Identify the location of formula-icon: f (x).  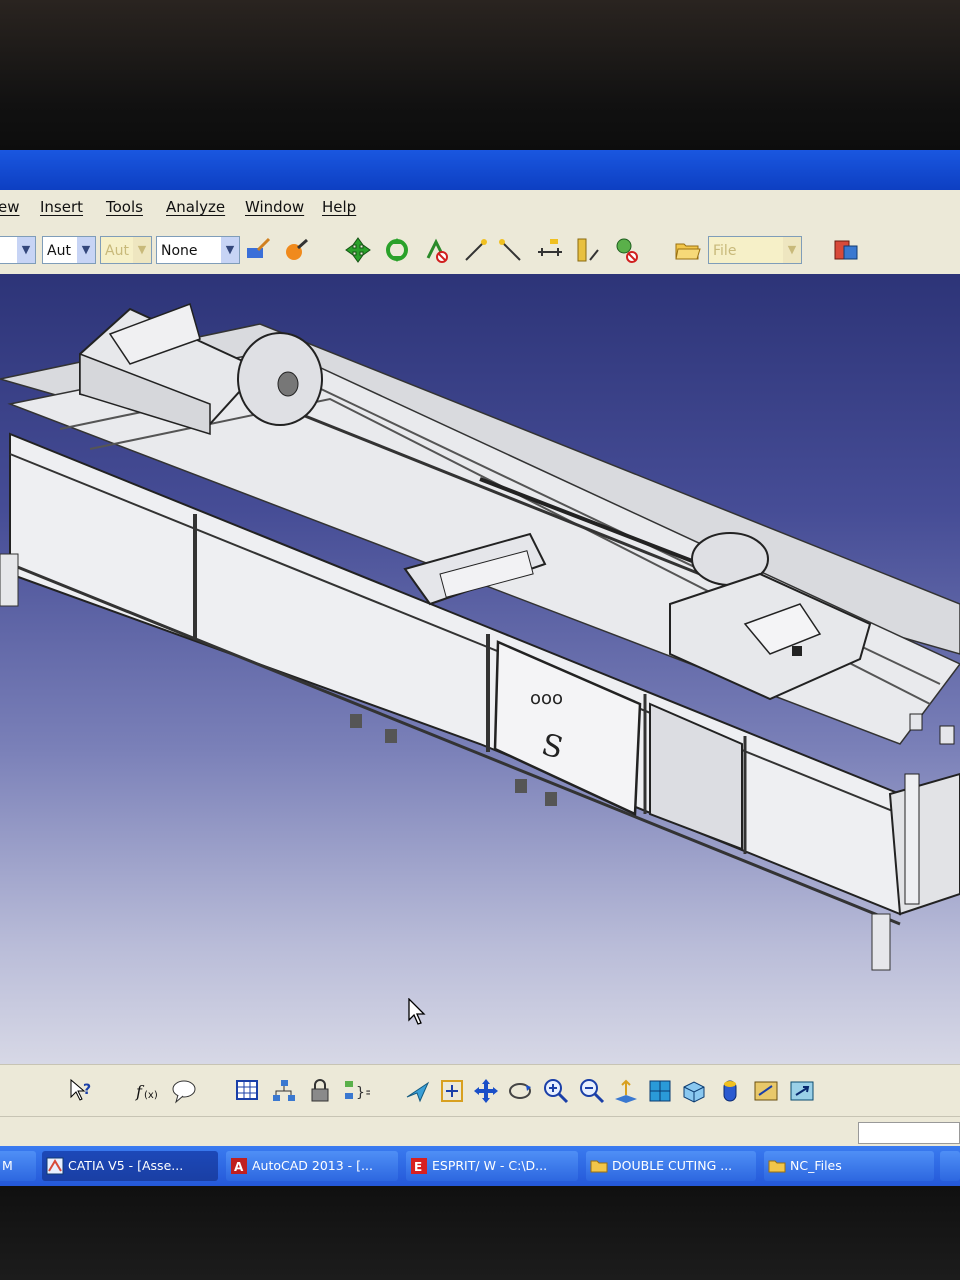
(148, 1091).